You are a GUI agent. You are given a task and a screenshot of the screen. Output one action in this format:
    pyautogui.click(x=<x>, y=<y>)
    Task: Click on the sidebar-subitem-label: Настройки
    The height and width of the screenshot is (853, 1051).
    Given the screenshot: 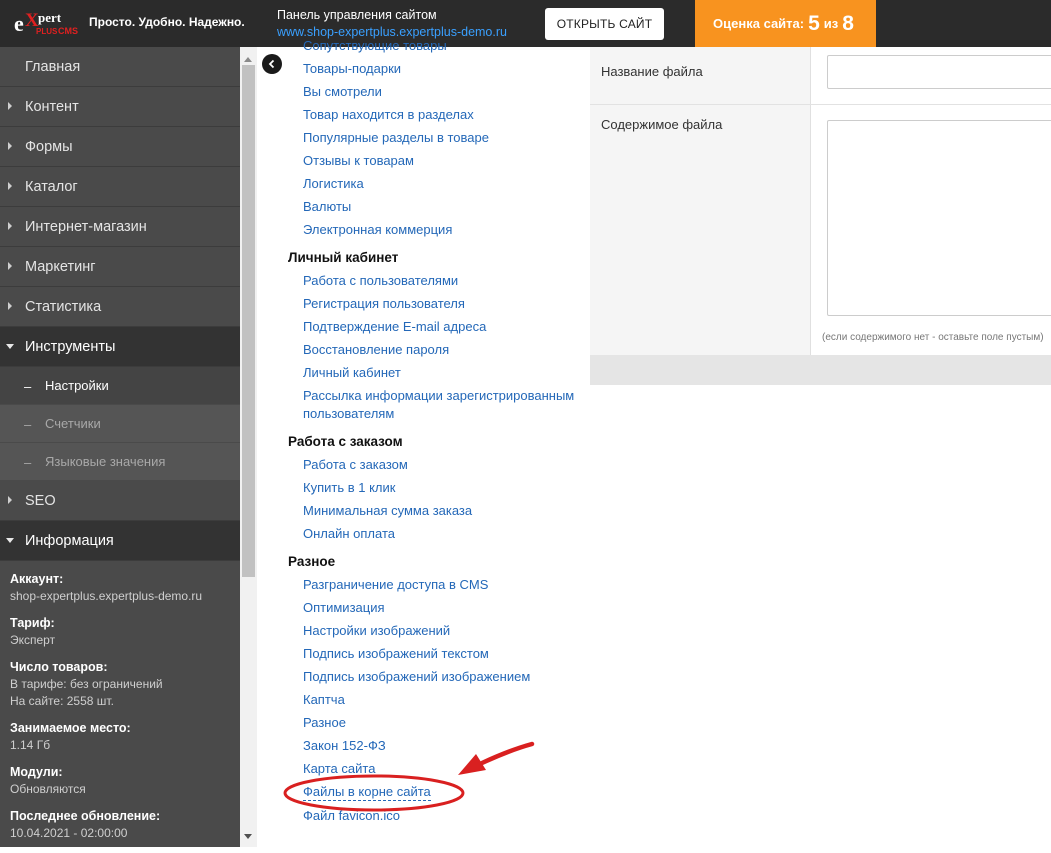 What is the action you would take?
    pyautogui.click(x=77, y=385)
    